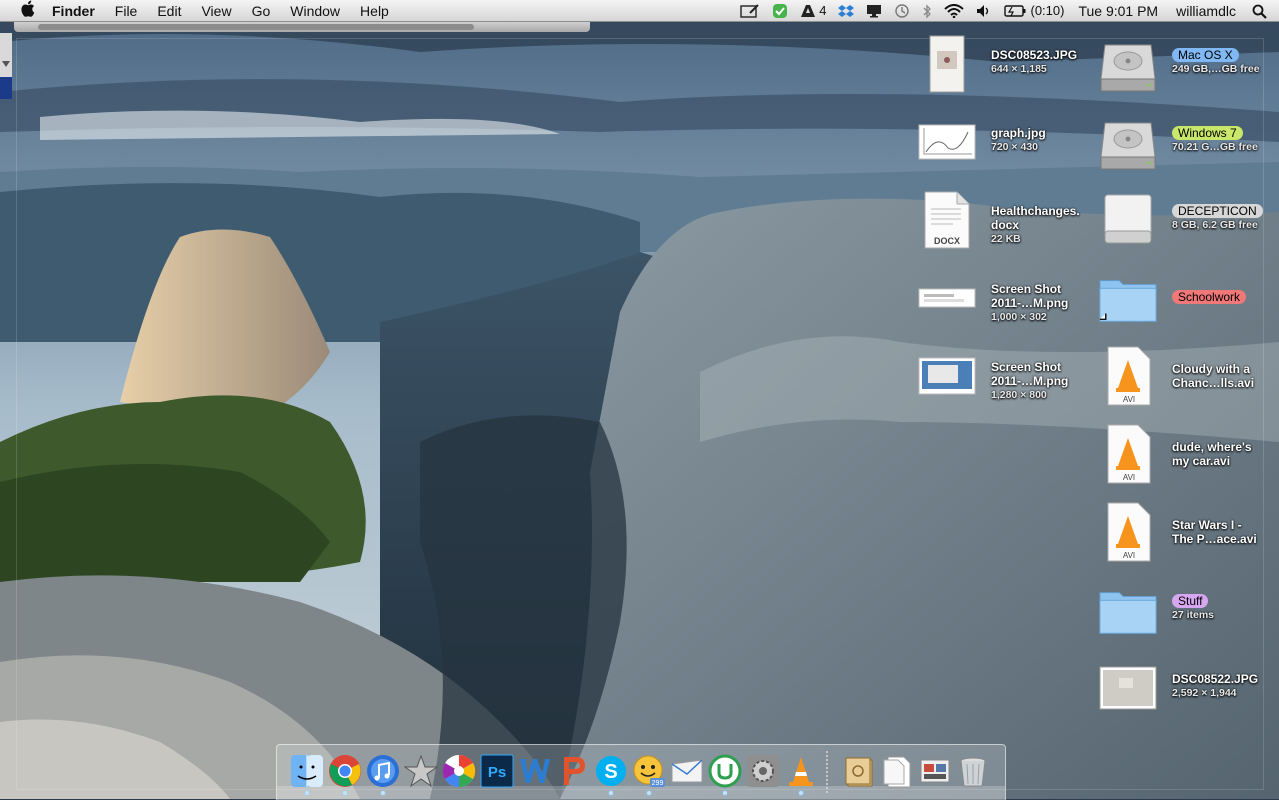  I want to click on desktop-file-healthchanges: DOCX Healthchanges. docx 22 KB, so click(998, 220).